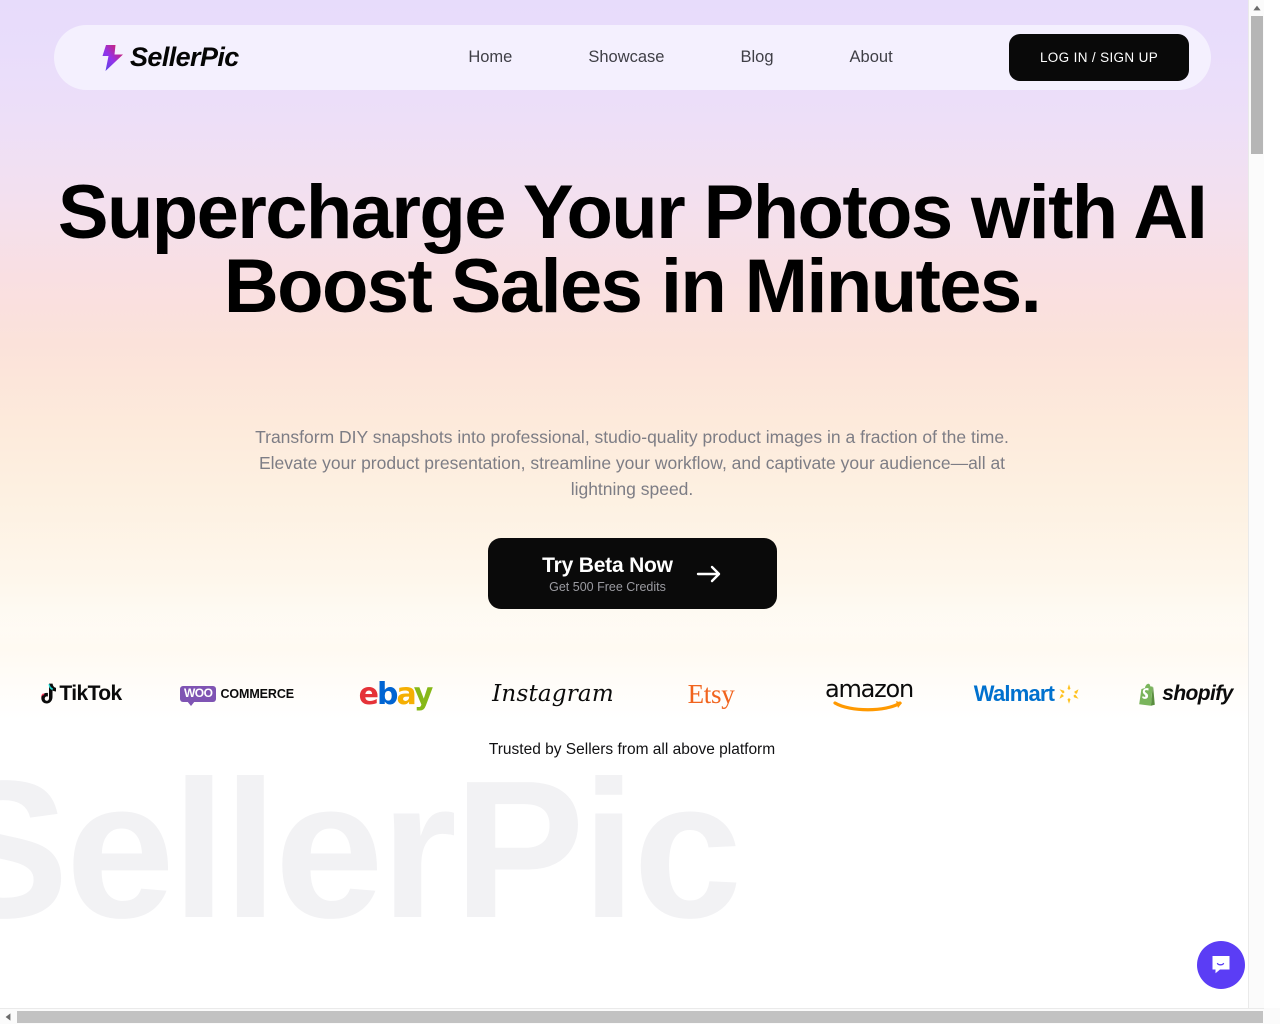 Image resolution: width=1280 pixels, height=1024 pixels. Describe the element at coordinates (1272, 1016) in the screenshot. I see `scrollbar-corner` at that location.